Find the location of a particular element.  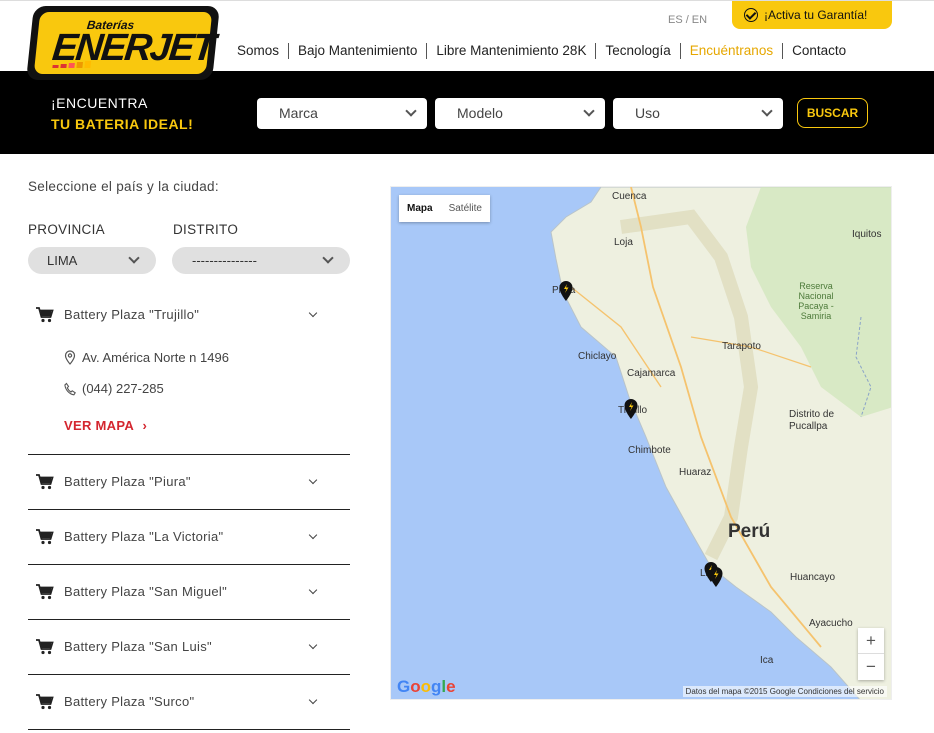

distrito-label: DISTRITO is located at coordinates (206, 229).